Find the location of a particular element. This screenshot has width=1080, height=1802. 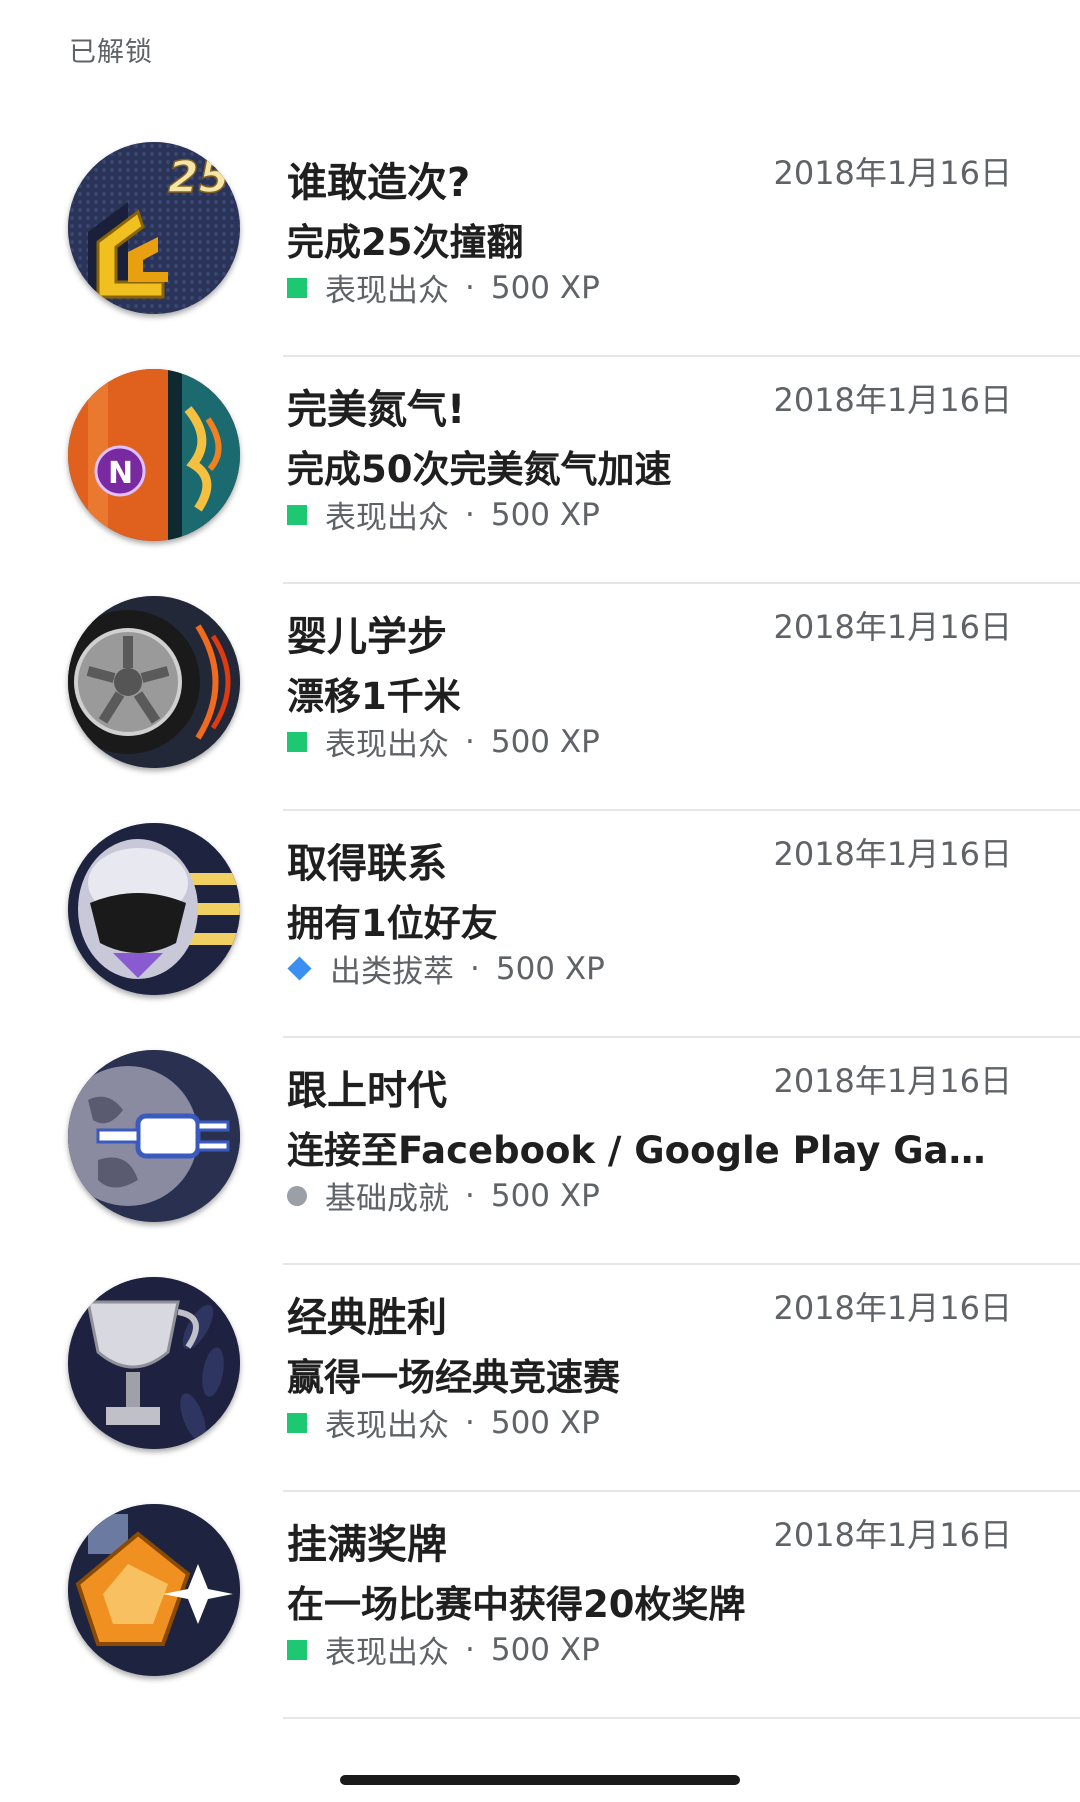

achievement-meta: 基础成就 · 500 XP is located at coordinates (443, 1195).